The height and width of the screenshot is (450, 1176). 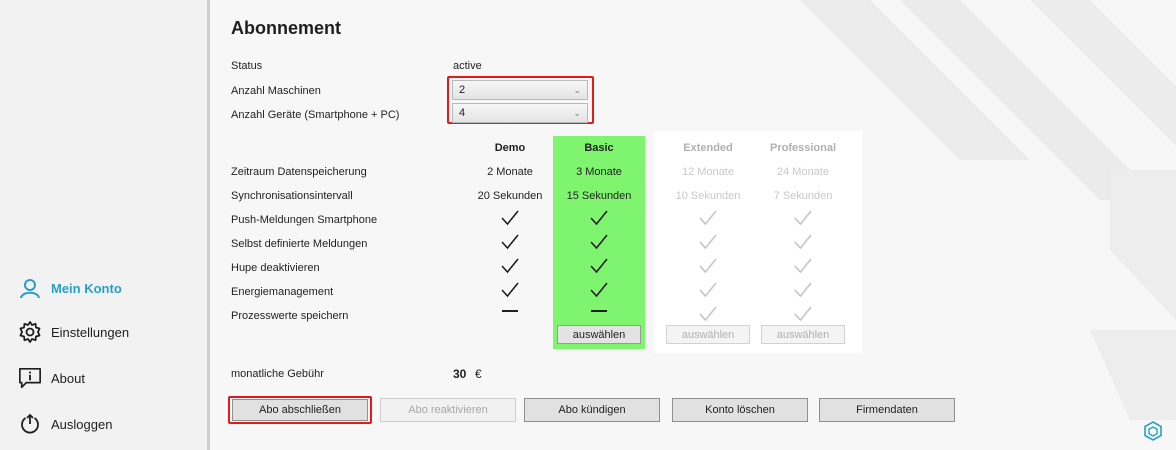 What do you see at coordinates (887, 410) in the screenshot?
I see `company-data-button: Firmendaten` at bounding box center [887, 410].